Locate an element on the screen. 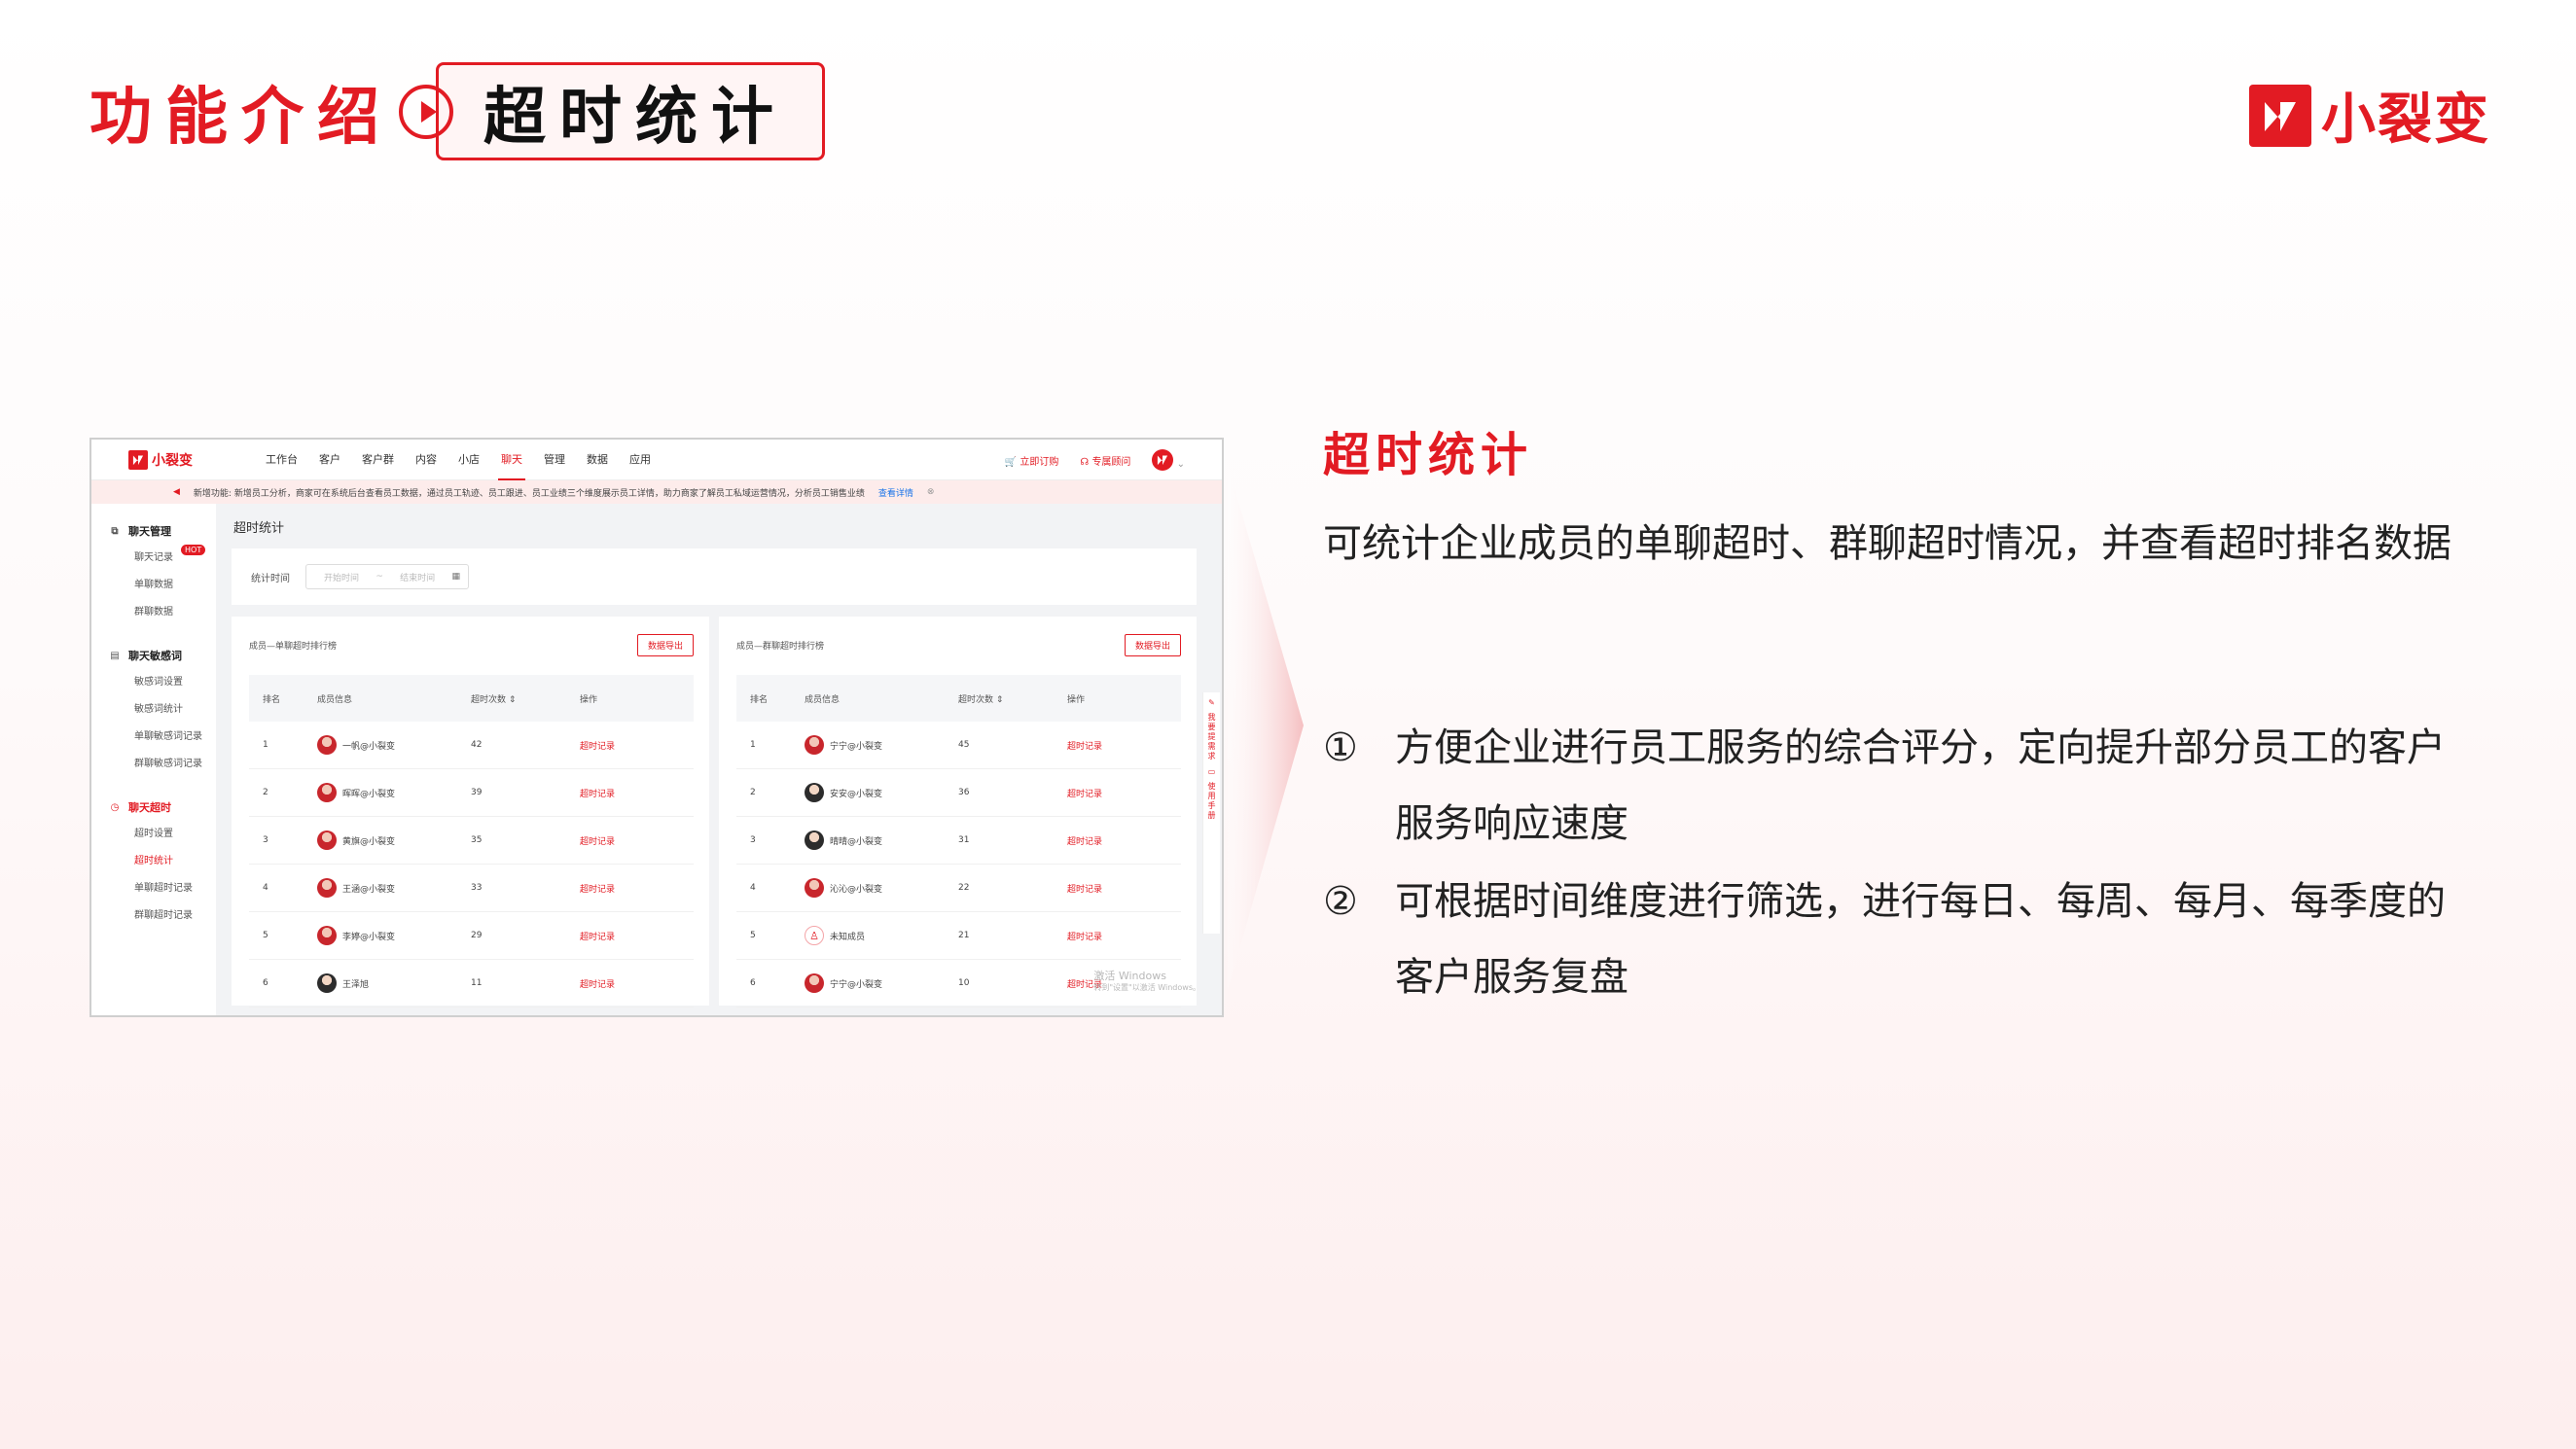  sidebar-item: 敏感词设置 is located at coordinates (175, 682).